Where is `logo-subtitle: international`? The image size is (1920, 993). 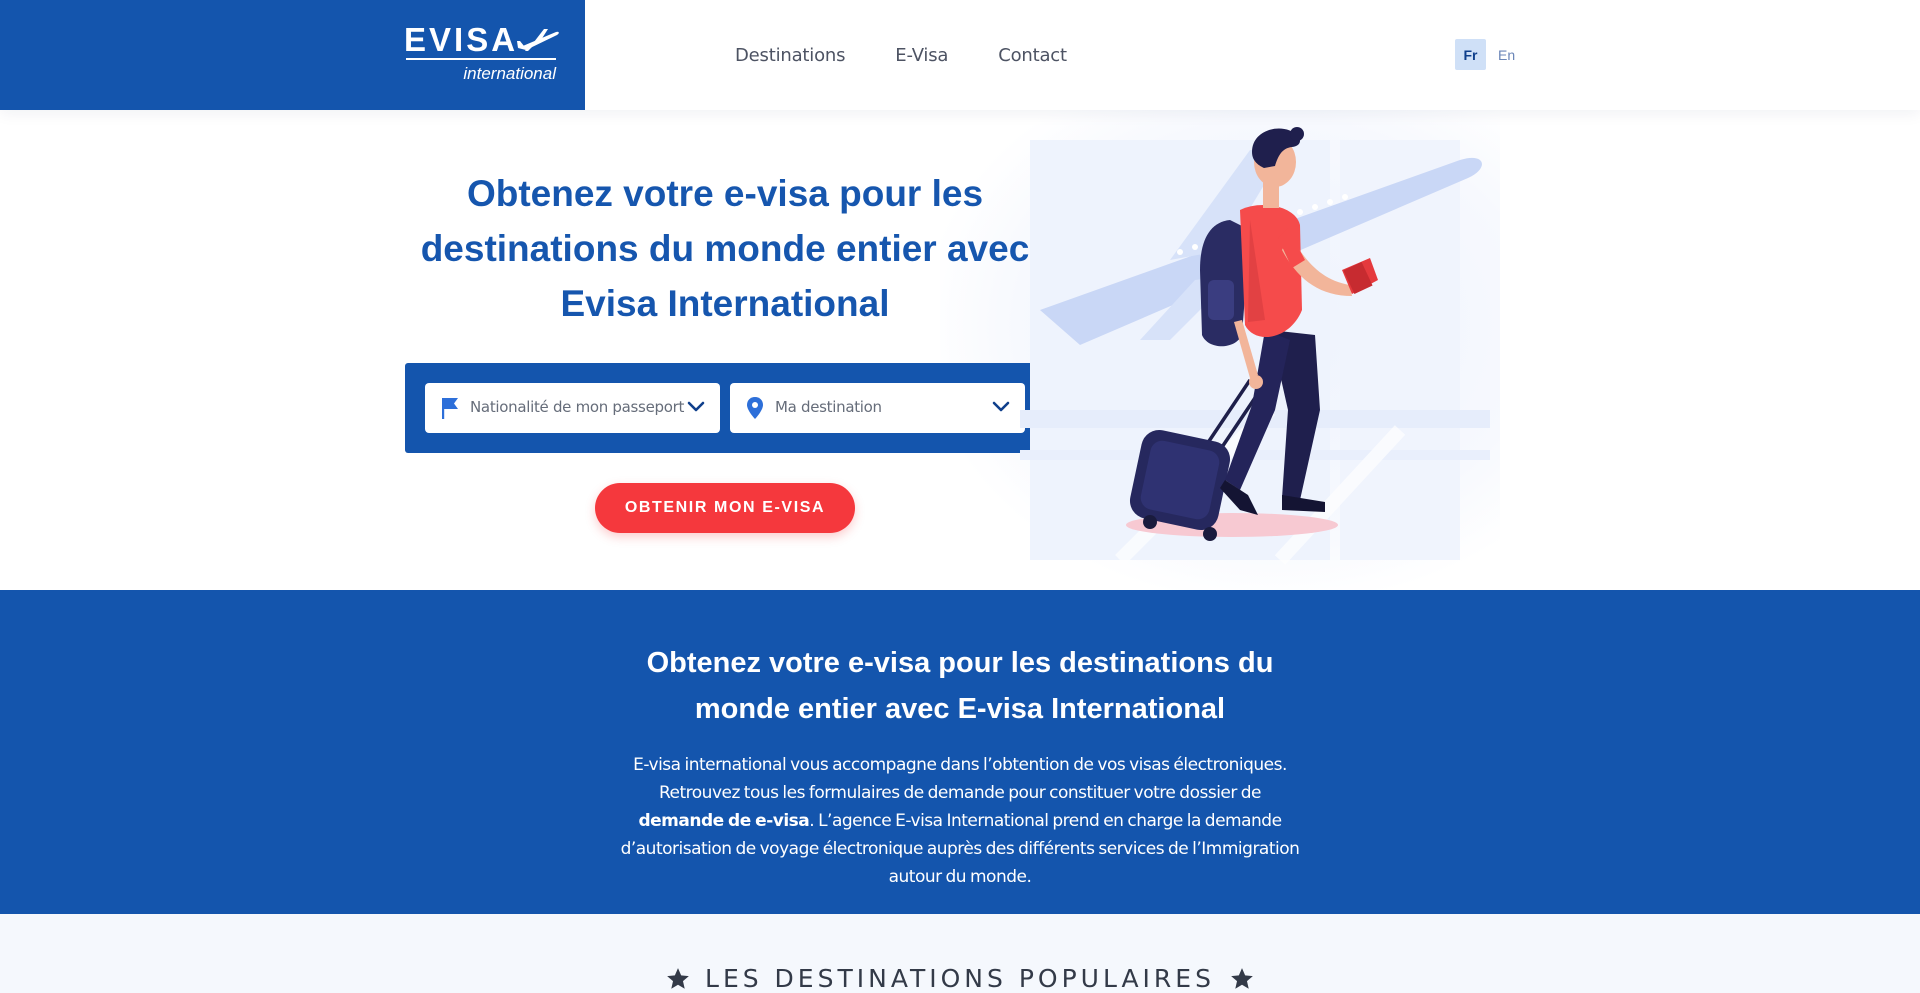
logo-subtitle: international is located at coordinates (509, 73).